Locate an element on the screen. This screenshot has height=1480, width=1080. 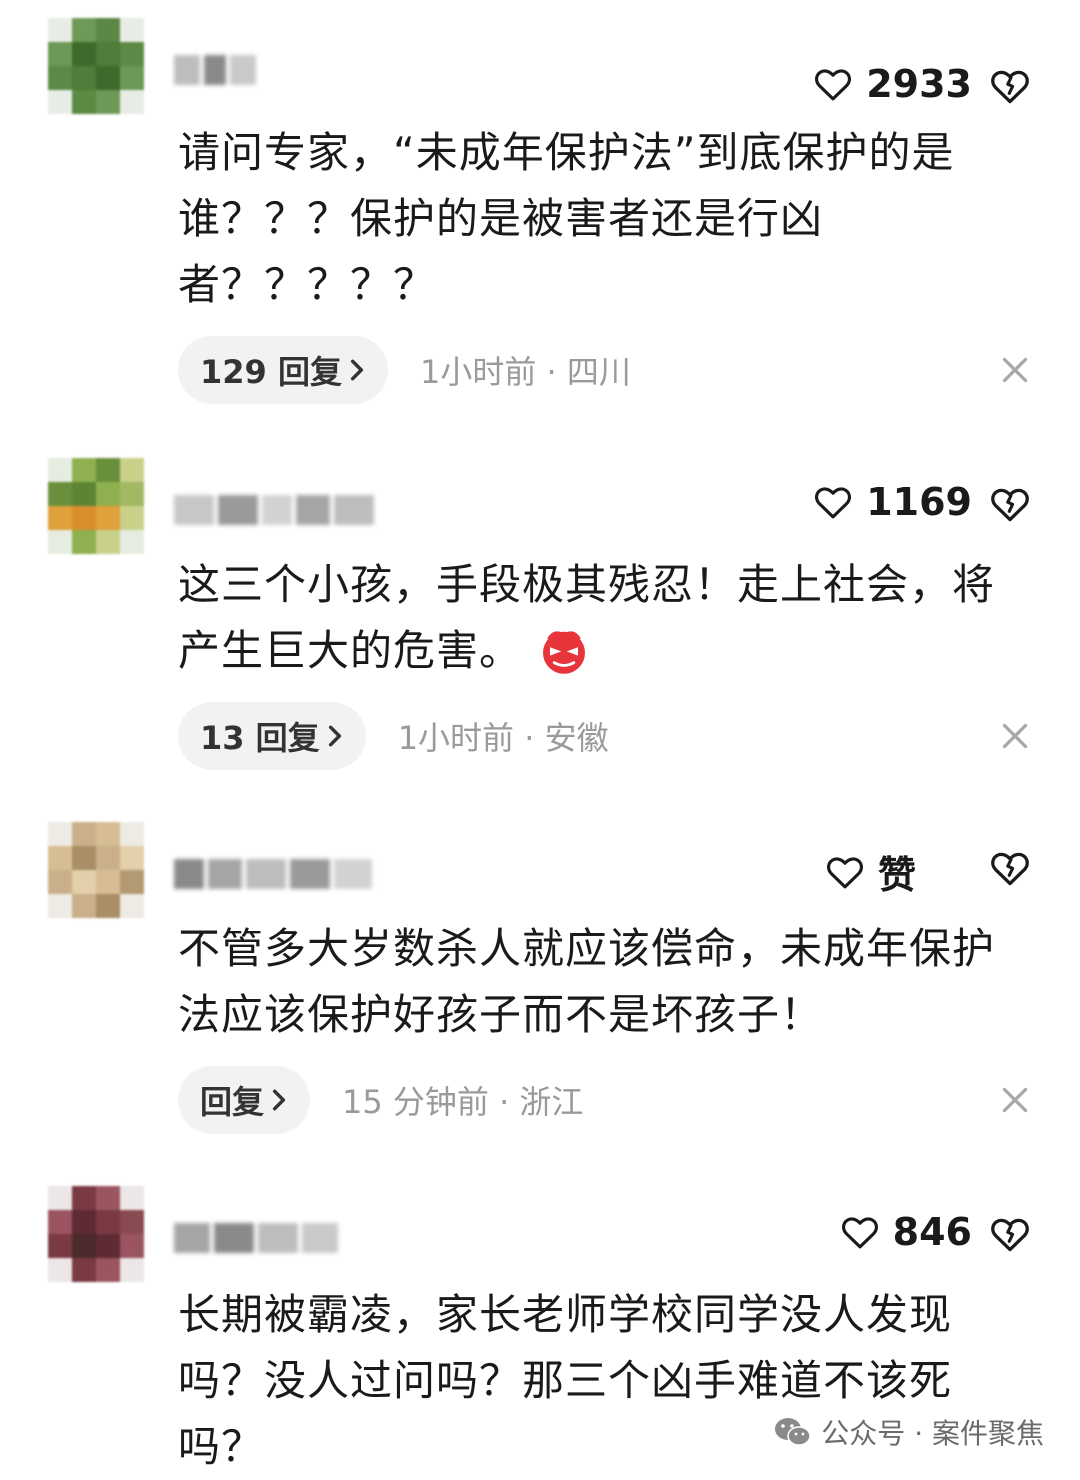
like-button: 846 is located at coordinates (905, 1232).